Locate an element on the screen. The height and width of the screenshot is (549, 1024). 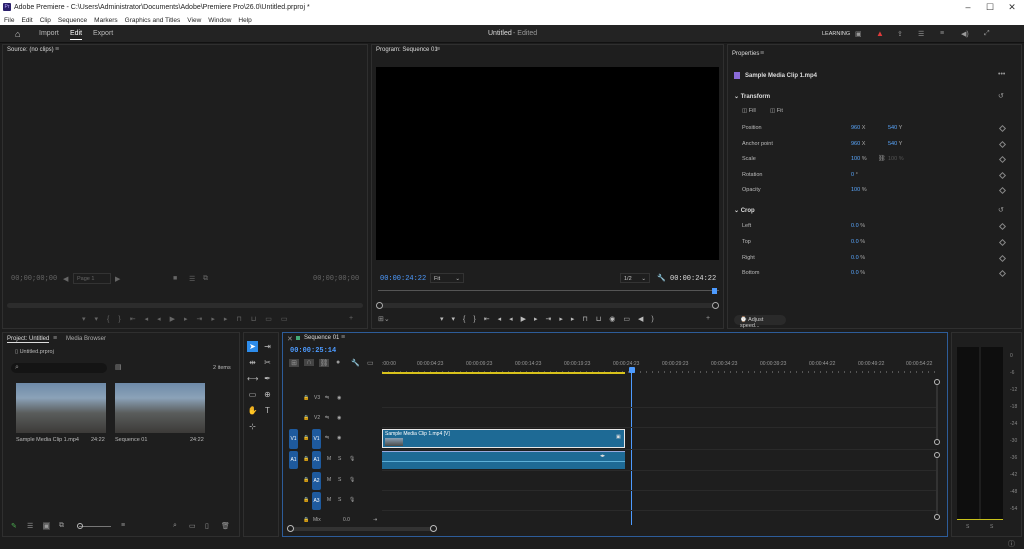
rotation: 0 is located at coordinates (852, 175).